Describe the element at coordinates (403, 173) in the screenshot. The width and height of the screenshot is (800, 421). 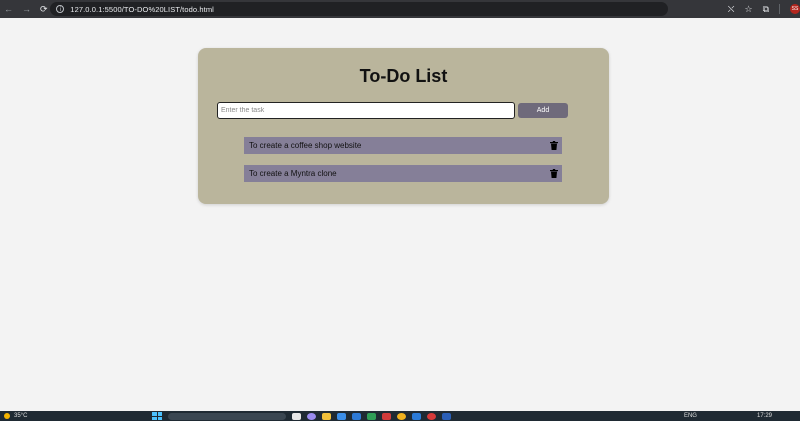
I see `task-item: To create a Myntra clone` at that location.